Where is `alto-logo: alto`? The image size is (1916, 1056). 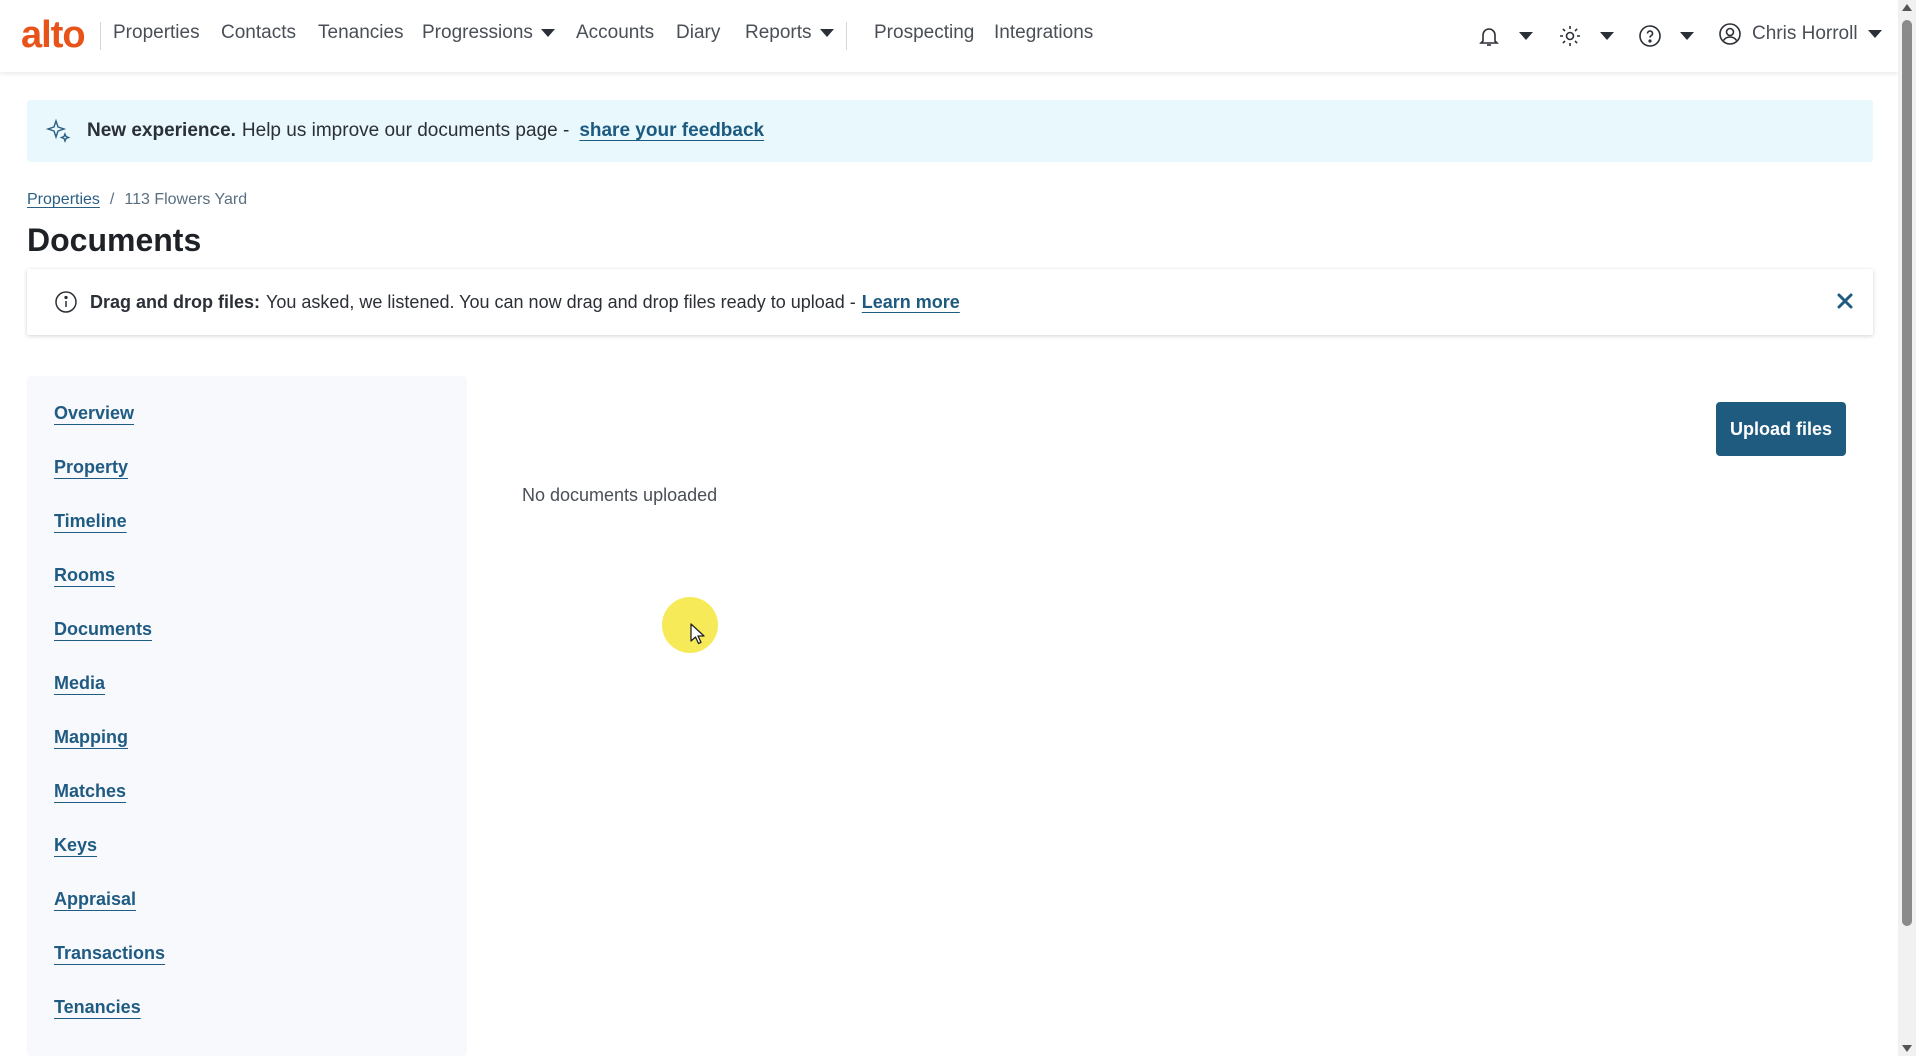
alto-logo: alto is located at coordinates (53, 35).